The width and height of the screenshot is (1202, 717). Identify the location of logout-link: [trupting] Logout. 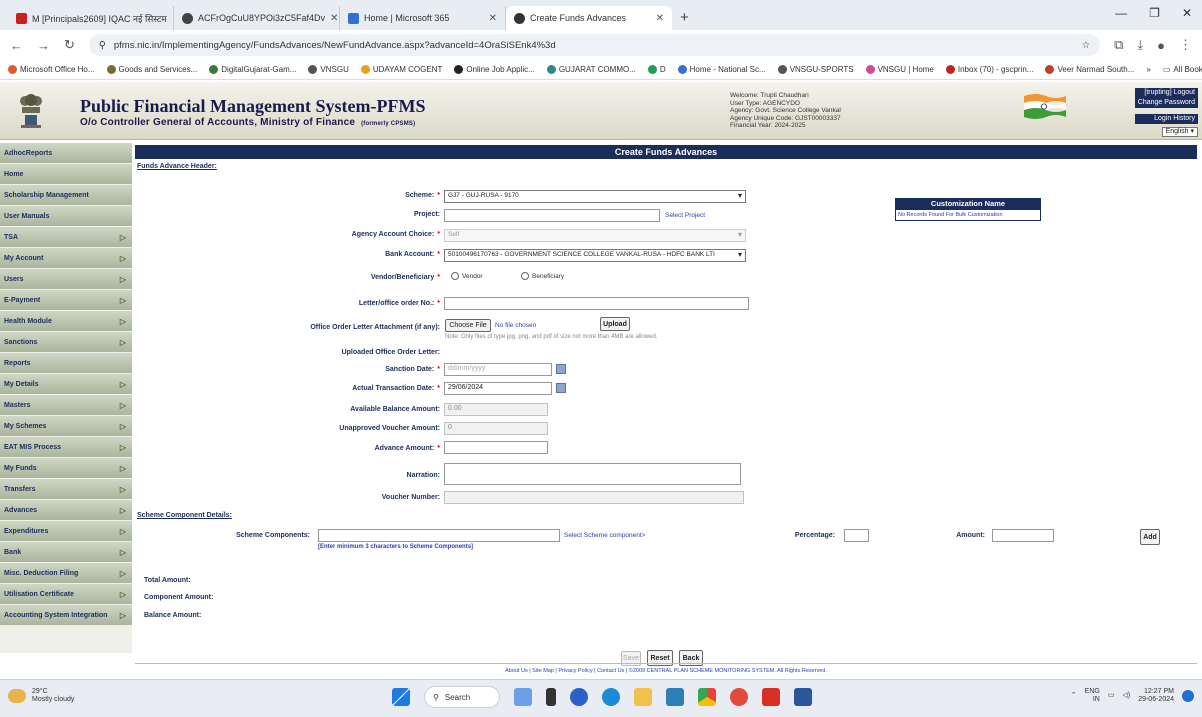
(1166, 93).